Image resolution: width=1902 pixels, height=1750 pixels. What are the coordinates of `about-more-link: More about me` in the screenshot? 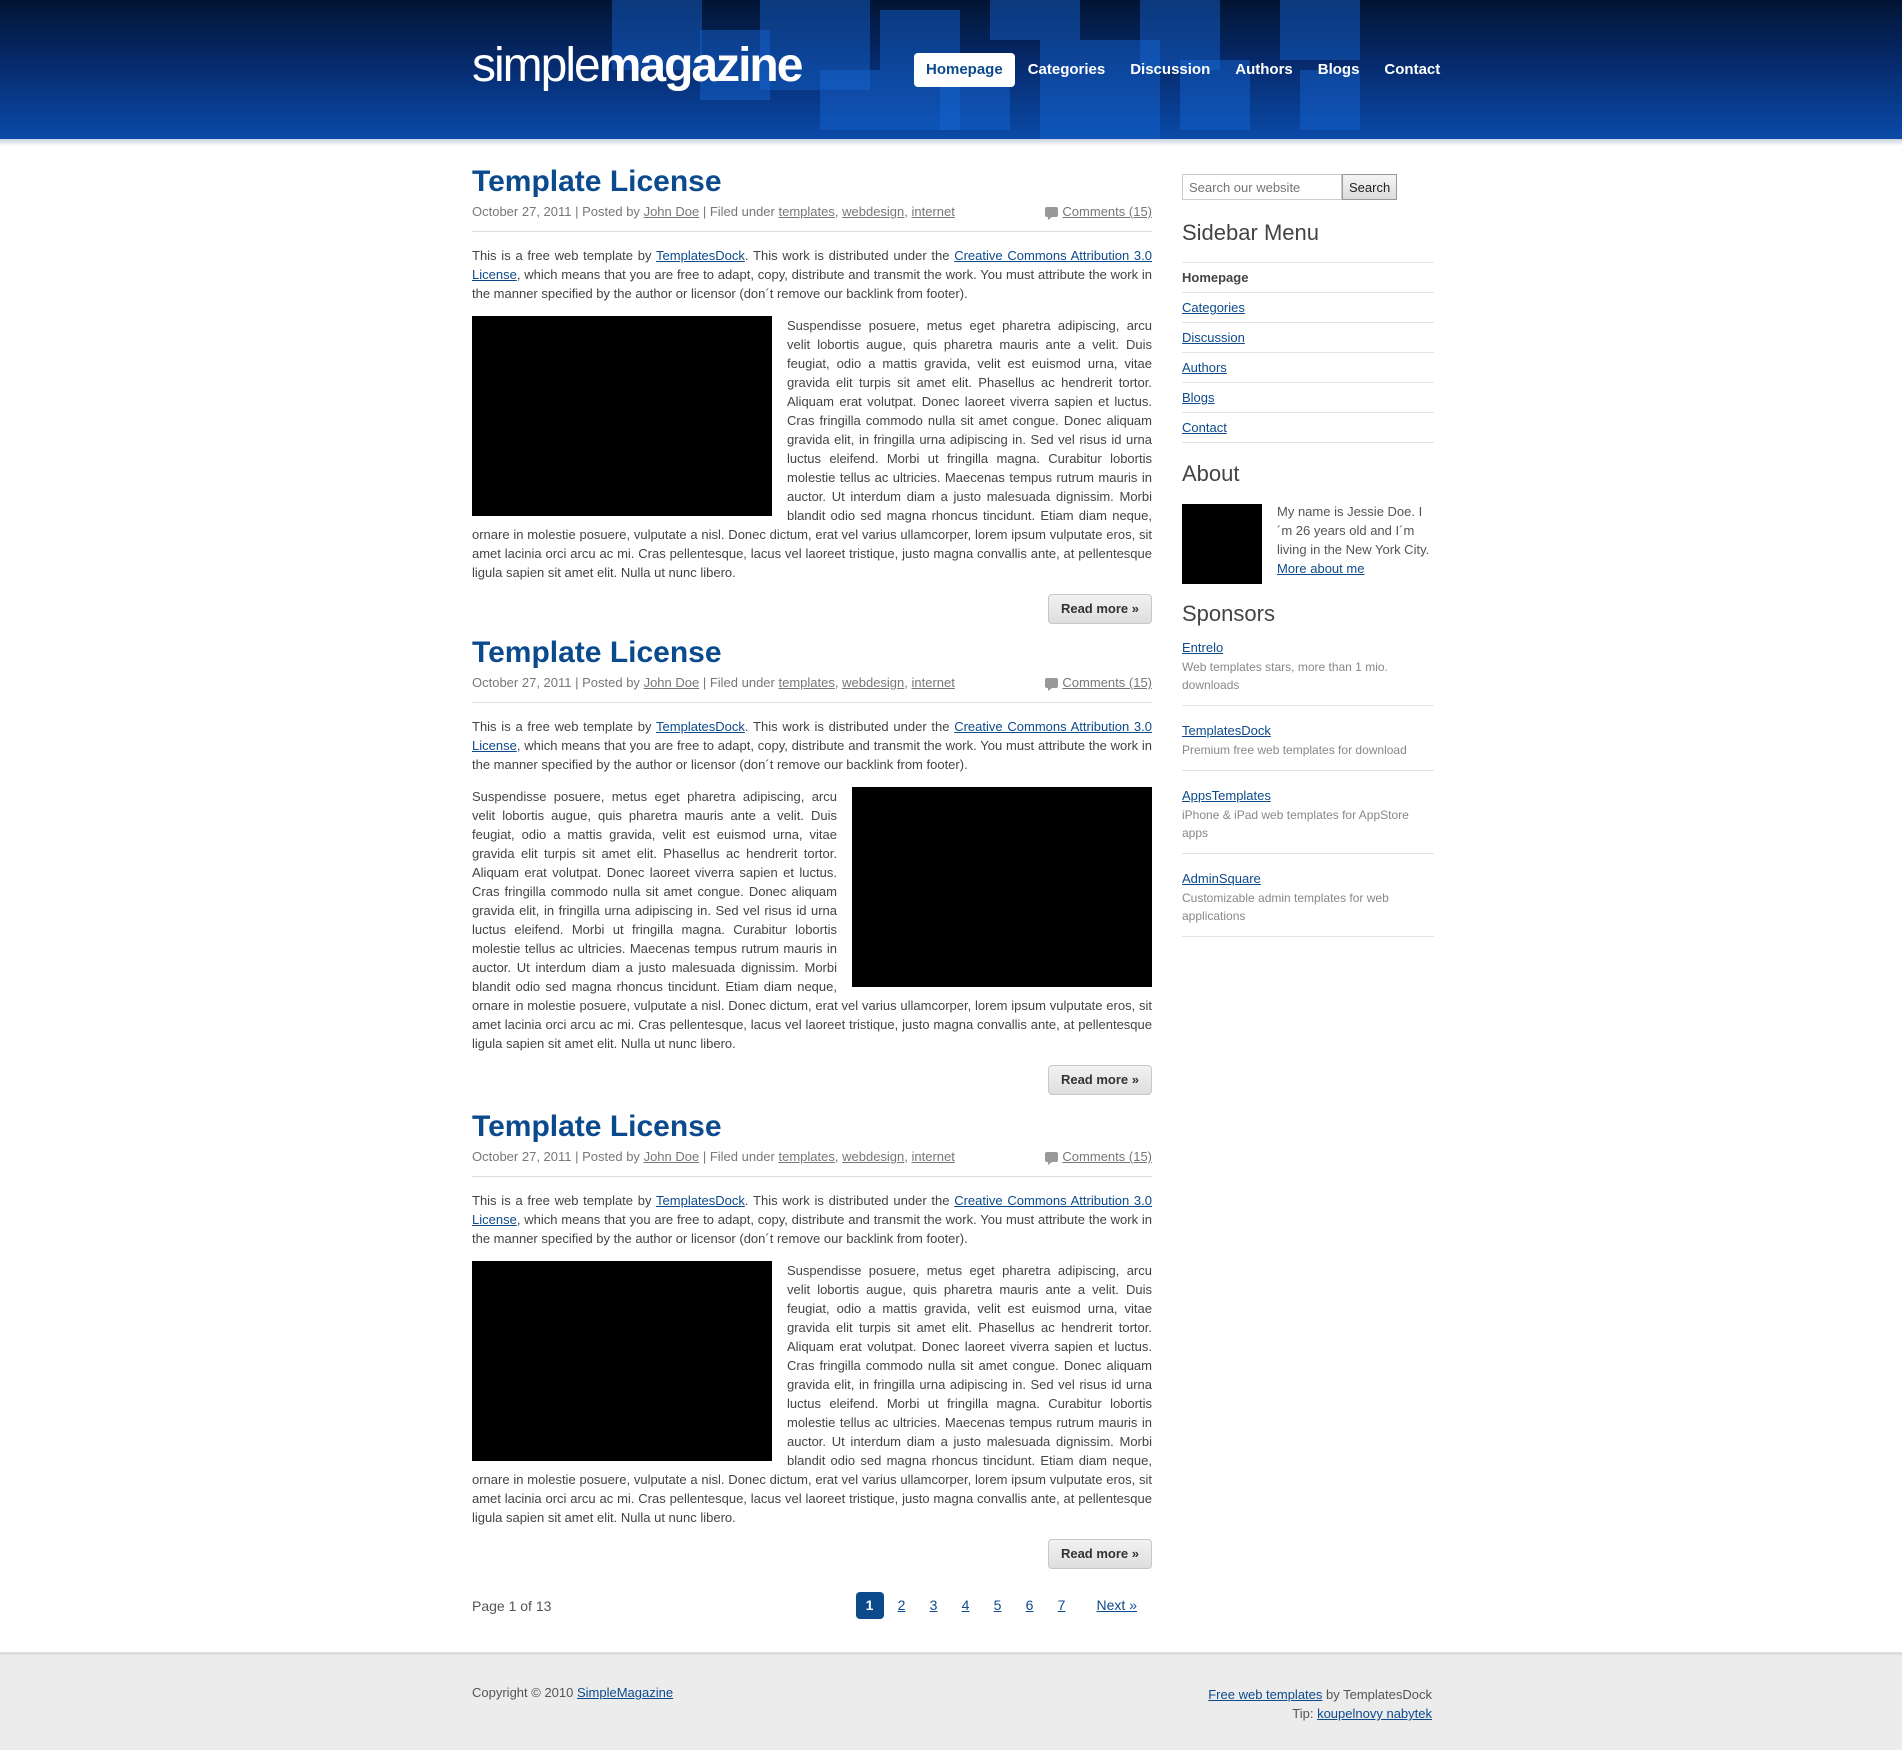 It's located at (1320, 568).